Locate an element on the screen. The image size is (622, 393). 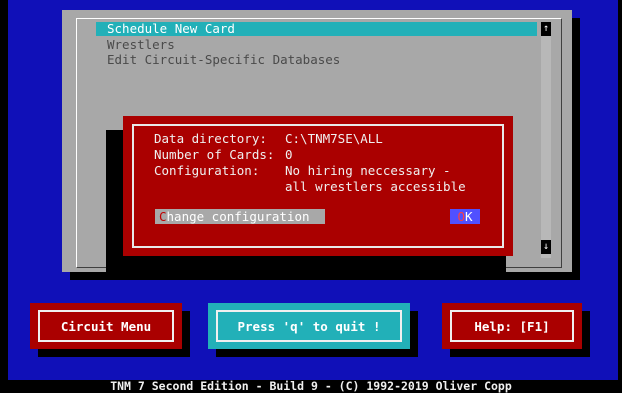
scrollbar-track is located at coordinates (546, 140).